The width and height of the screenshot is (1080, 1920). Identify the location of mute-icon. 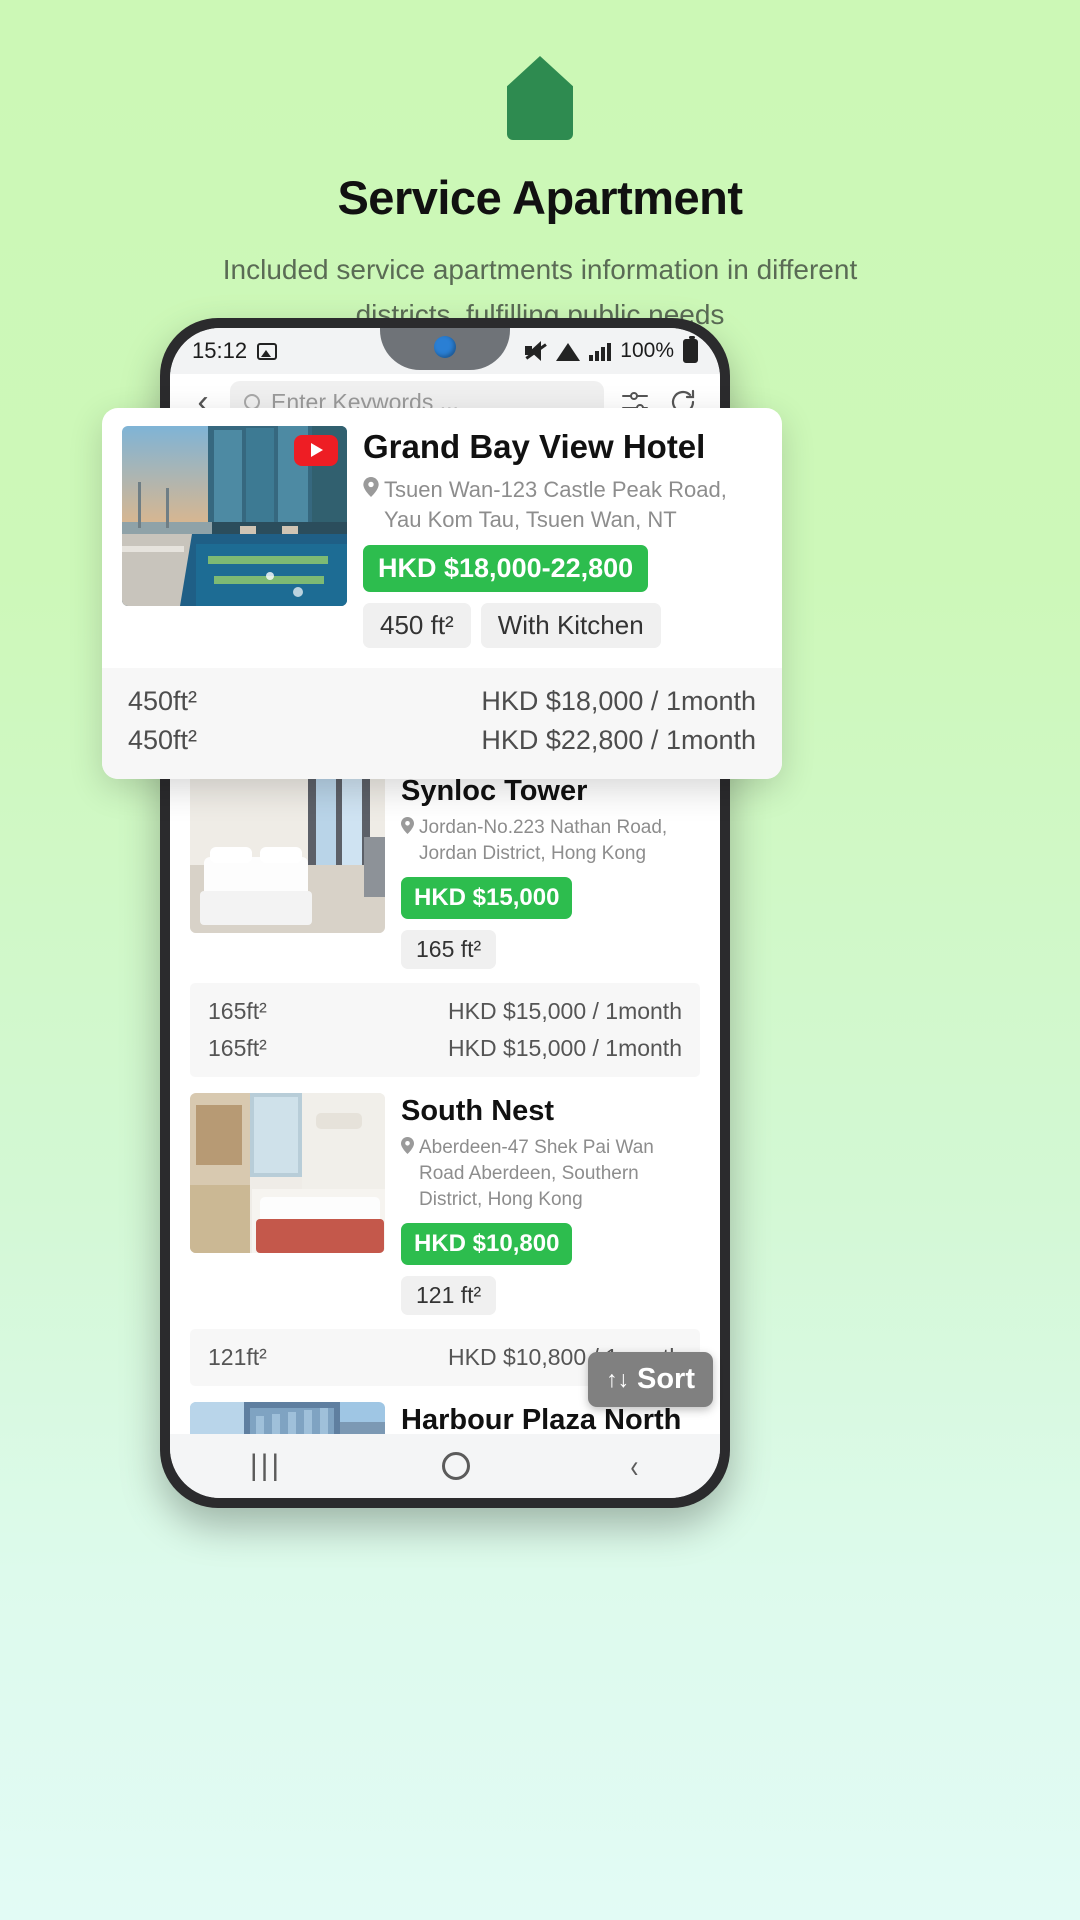
(536, 351).